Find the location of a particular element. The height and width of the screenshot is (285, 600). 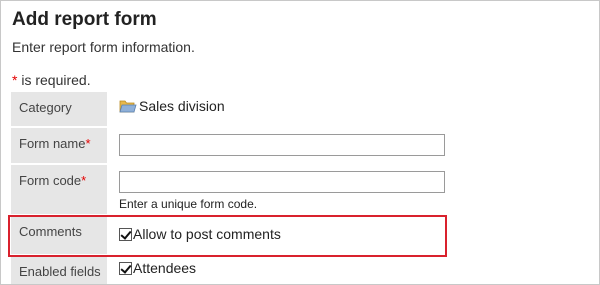

form-name-input is located at coordinates (282, 145).